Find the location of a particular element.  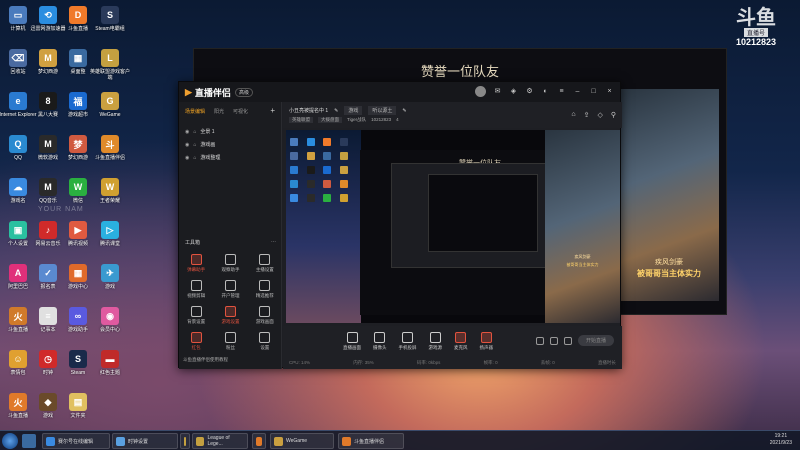

record-icon is located at coordinates (539, 340).